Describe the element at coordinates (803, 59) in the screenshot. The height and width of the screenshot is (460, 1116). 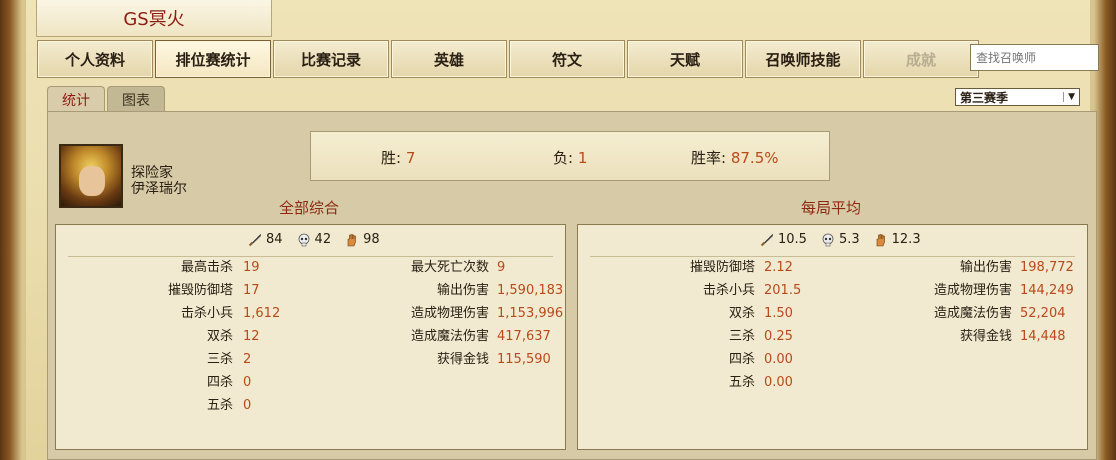
I see `nav-summoner-spells: 召唤师技能` at that location.